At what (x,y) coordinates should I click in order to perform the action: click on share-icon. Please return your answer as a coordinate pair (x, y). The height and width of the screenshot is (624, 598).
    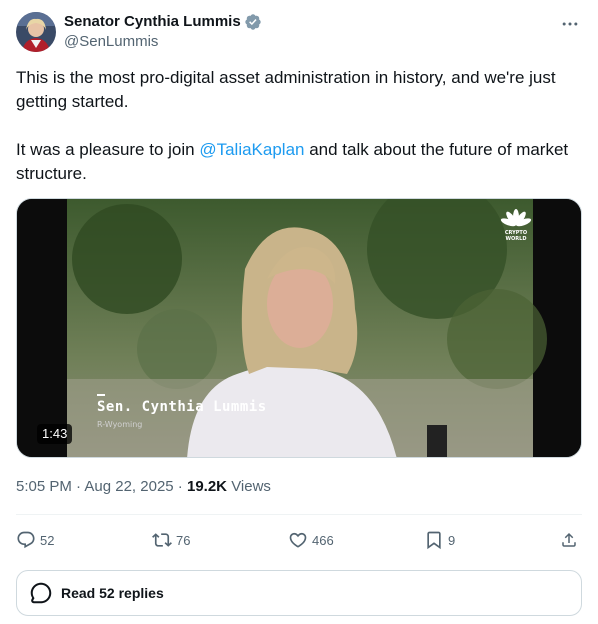
    Looking at the image, I should click on (569, 539).